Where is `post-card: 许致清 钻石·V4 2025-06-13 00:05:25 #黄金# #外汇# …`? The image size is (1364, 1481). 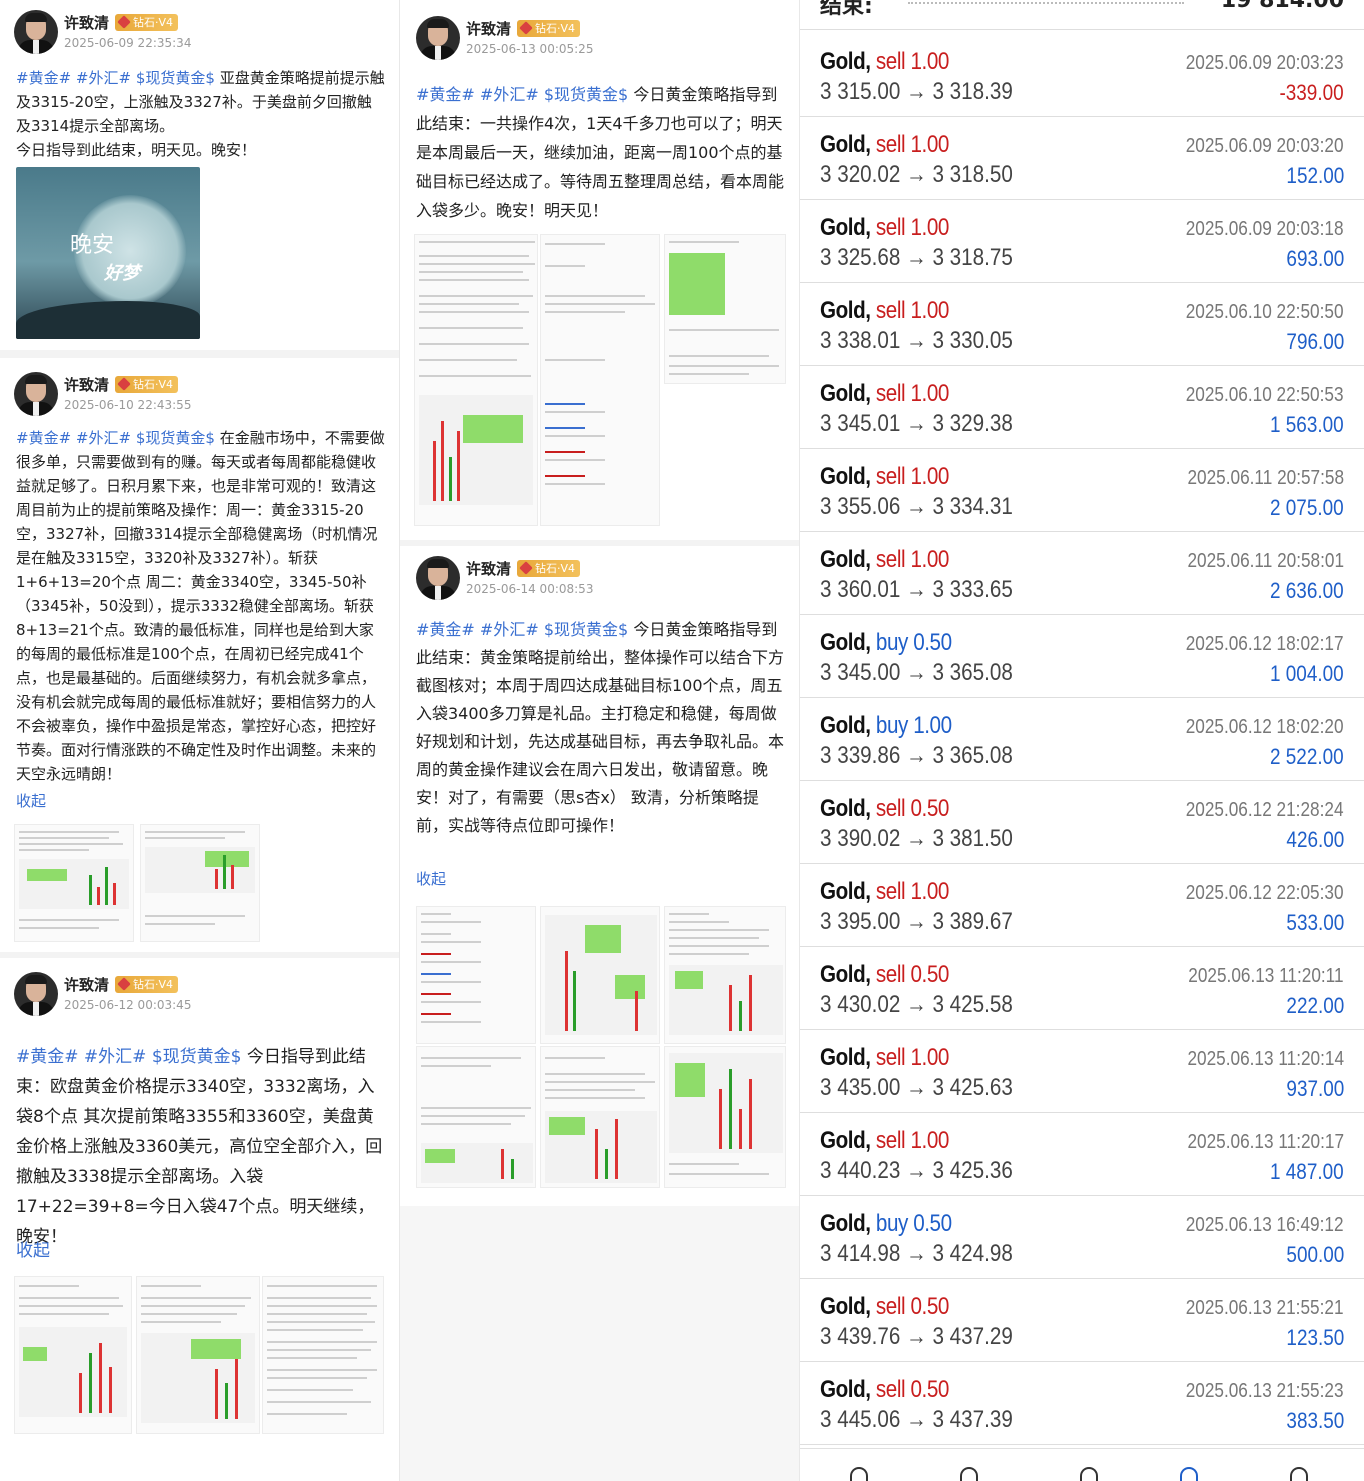
post-card: 许致清 钻石·V4 2025-06-13 00:05:25 #黄金# #外汇# … is located at coordinates (600, 270).